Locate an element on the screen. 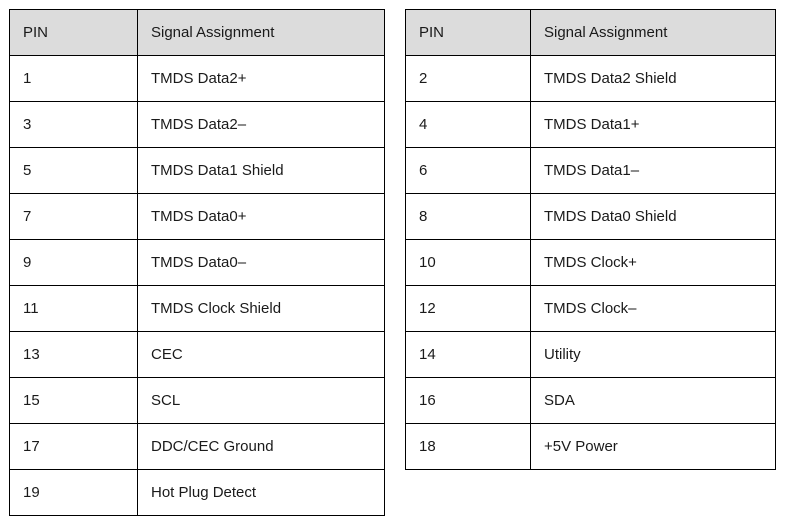  table-row: 11 TMDS Clock Shield is located at coordinates (197, 308).